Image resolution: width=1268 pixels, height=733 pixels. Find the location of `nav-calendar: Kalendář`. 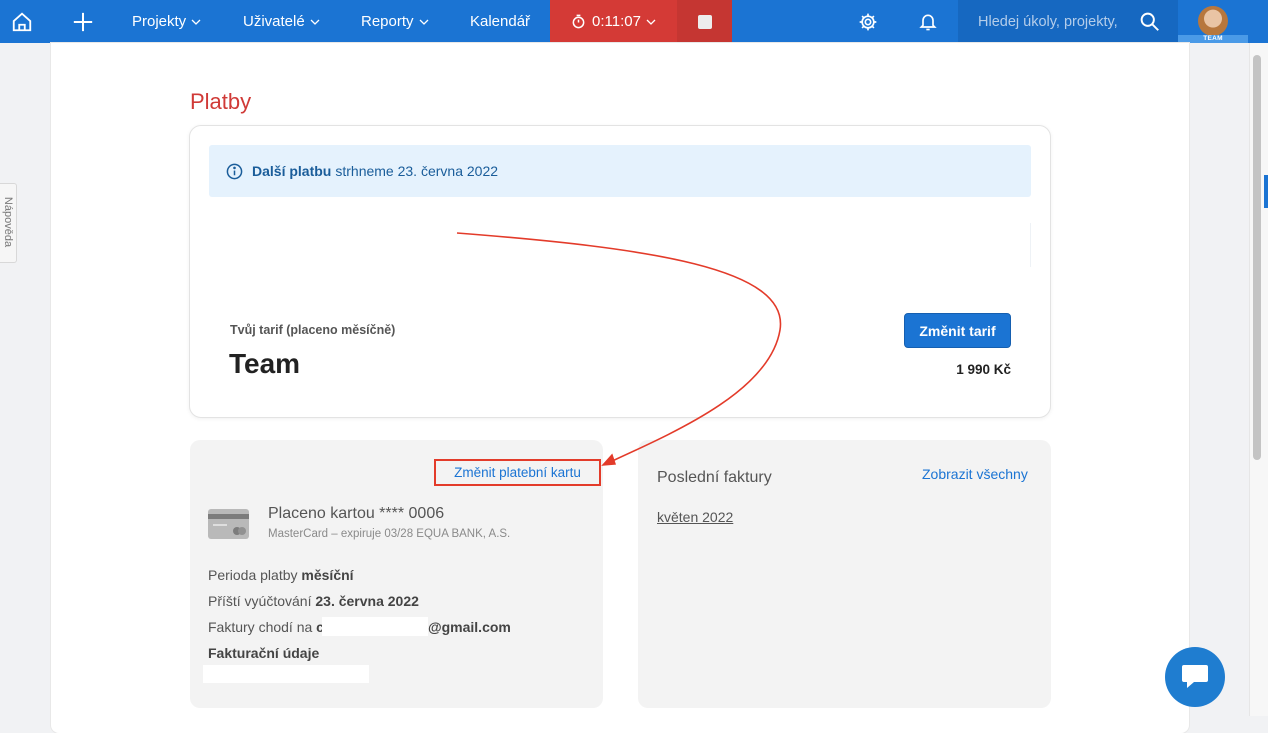

nav-calendar: Kalendář is located at coordinates (500, 21).